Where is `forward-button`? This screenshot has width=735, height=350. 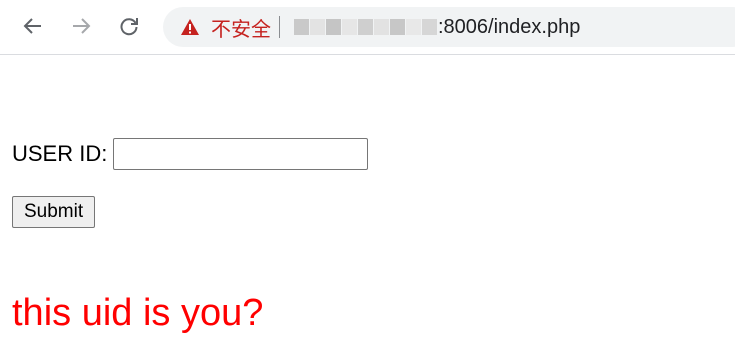
forward-button is located at coordinates (81, 26).